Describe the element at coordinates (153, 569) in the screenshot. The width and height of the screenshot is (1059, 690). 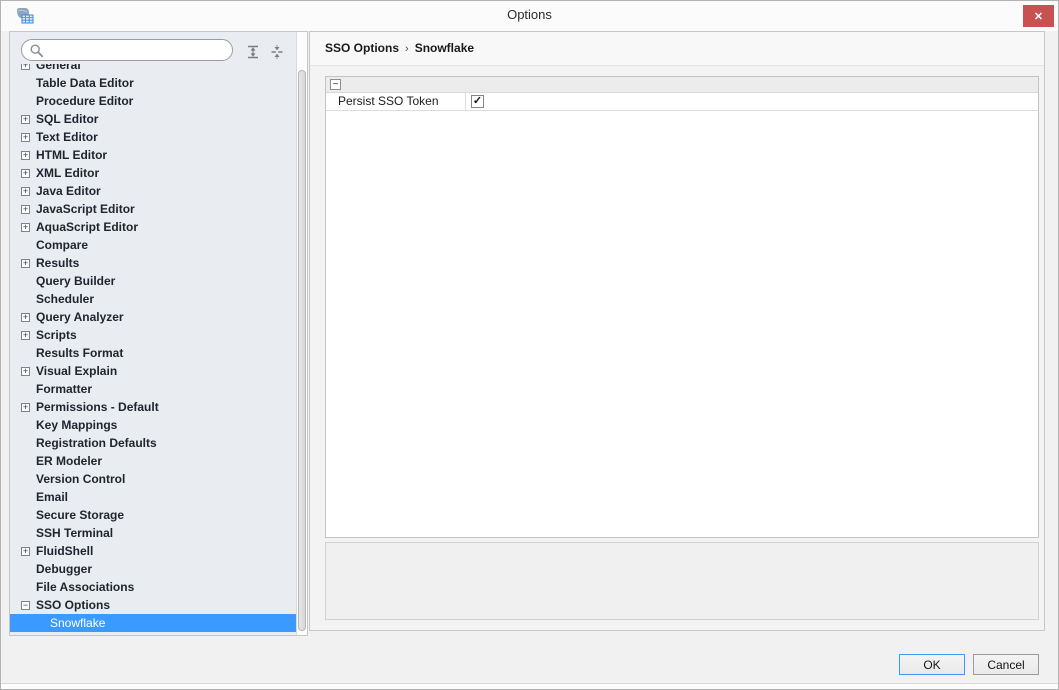
I see `tree-item-debugger: Debugger` at that location.